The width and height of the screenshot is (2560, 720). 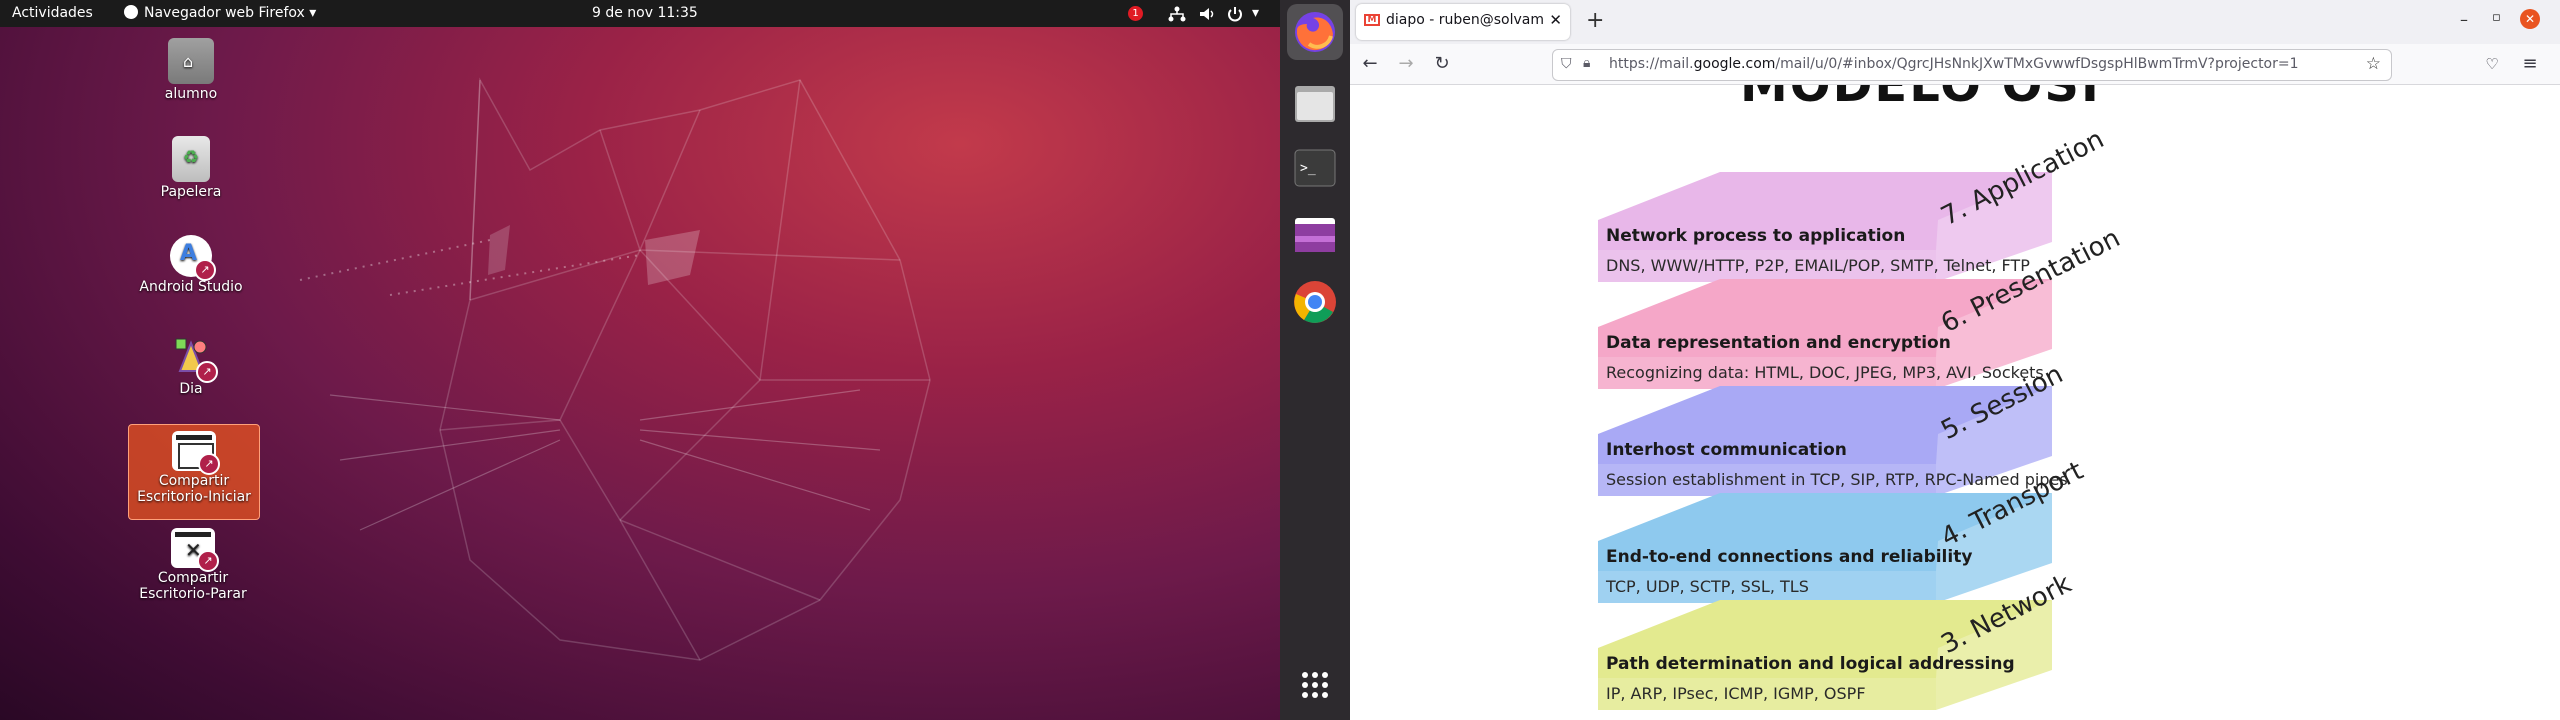 What do you see at coordinates (1135, 13) in the screenshot?
I see `notification-badge: 1` at bounding box center [1135, 13].